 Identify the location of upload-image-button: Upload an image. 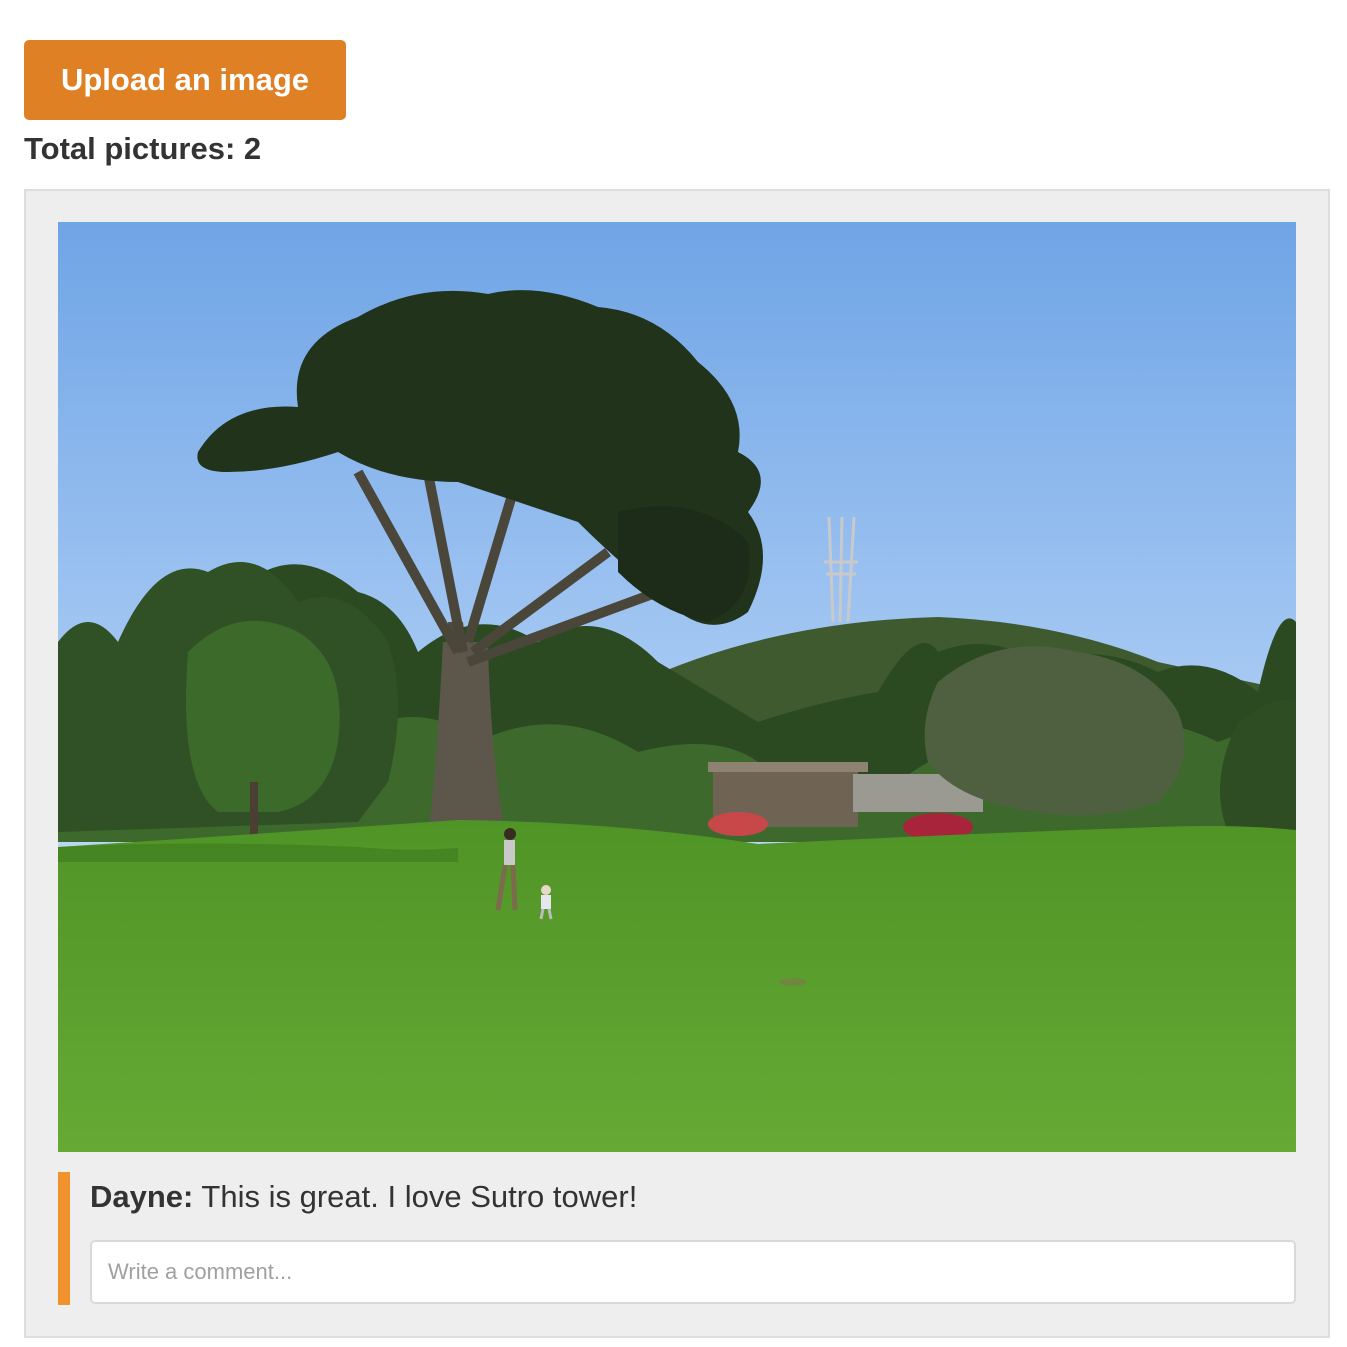
(185, 80).